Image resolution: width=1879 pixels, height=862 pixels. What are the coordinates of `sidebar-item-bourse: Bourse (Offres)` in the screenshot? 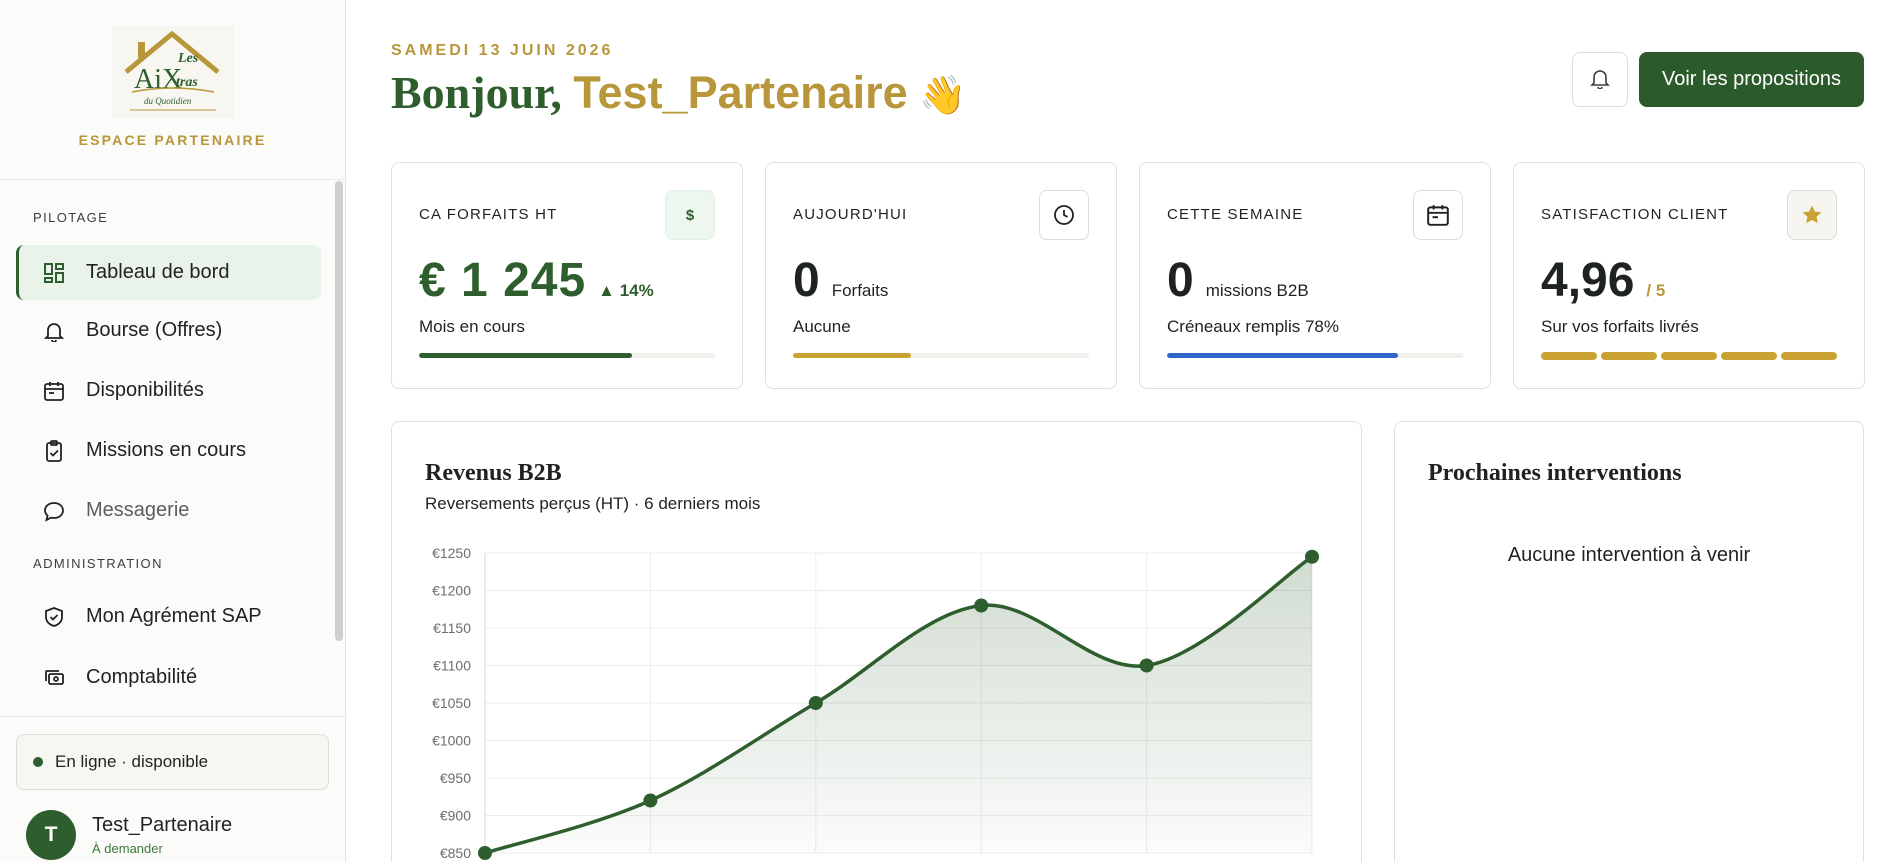 It's located at (168, 330).